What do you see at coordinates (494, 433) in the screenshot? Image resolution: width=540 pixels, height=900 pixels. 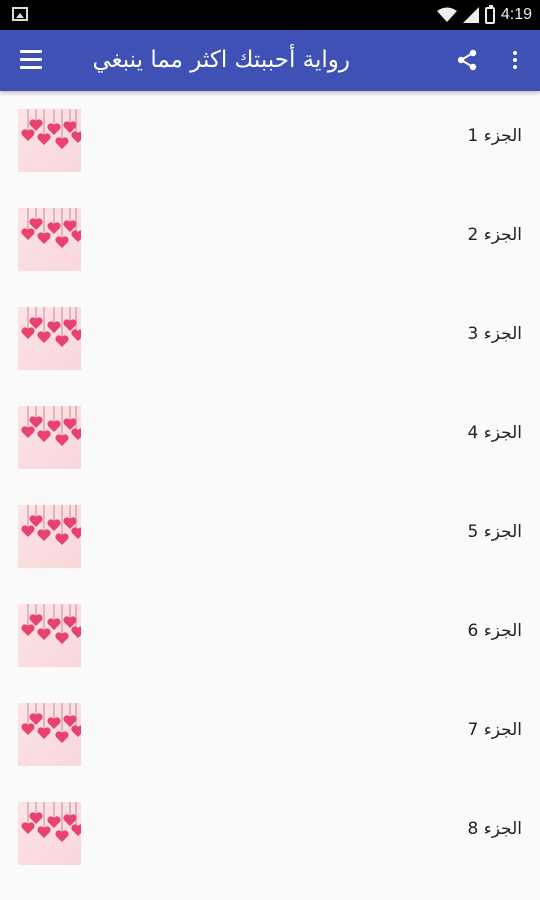 I see `list-item-label: الجزء 4` at bounding box center [494, 433].